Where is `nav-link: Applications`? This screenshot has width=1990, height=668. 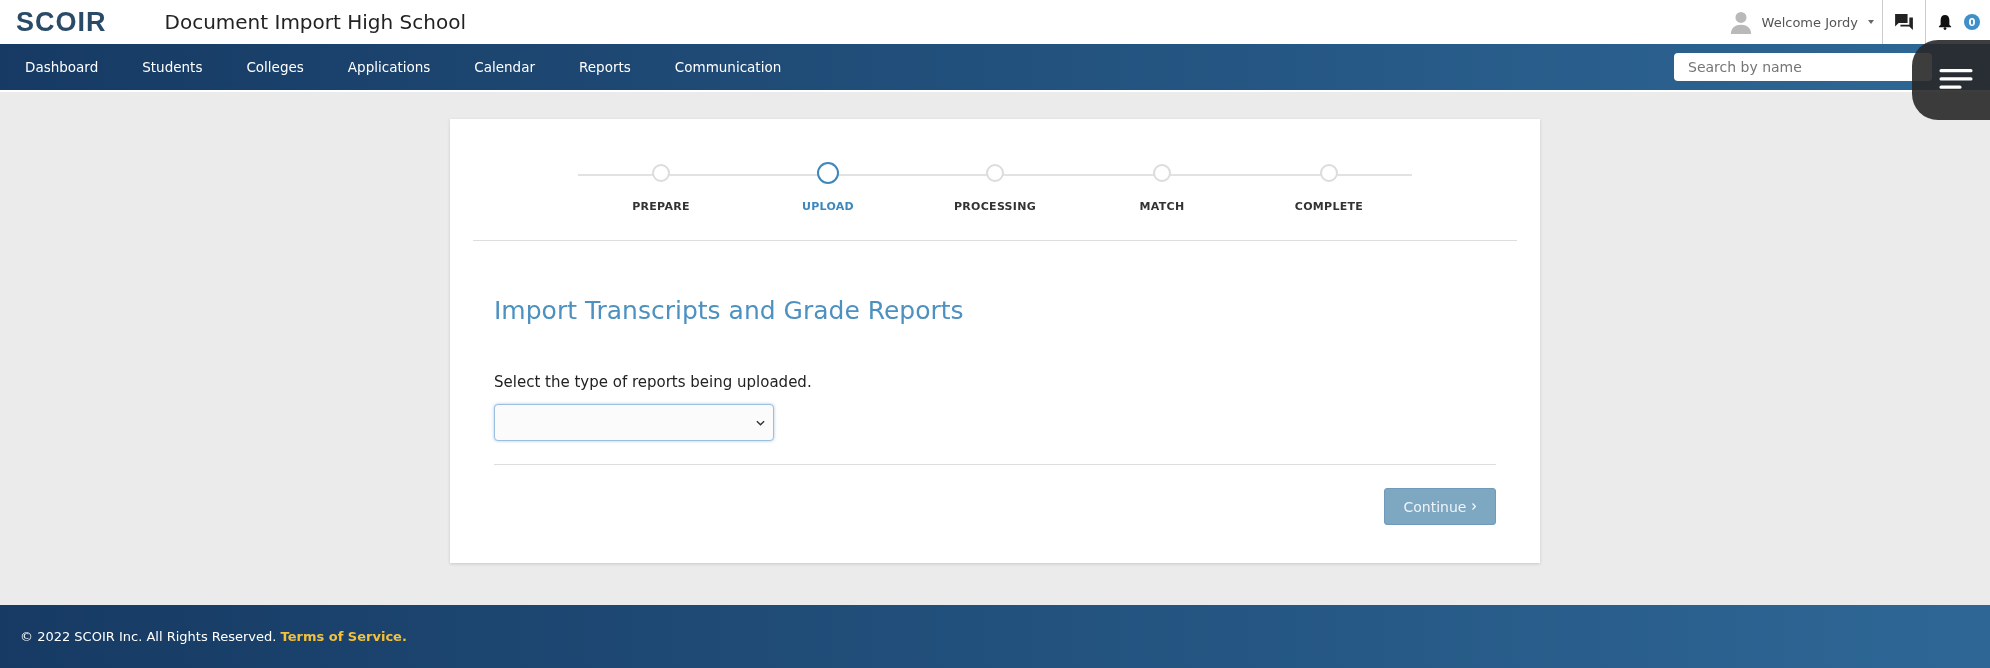
nav-link: Applications is located at coordinates (389, 67).